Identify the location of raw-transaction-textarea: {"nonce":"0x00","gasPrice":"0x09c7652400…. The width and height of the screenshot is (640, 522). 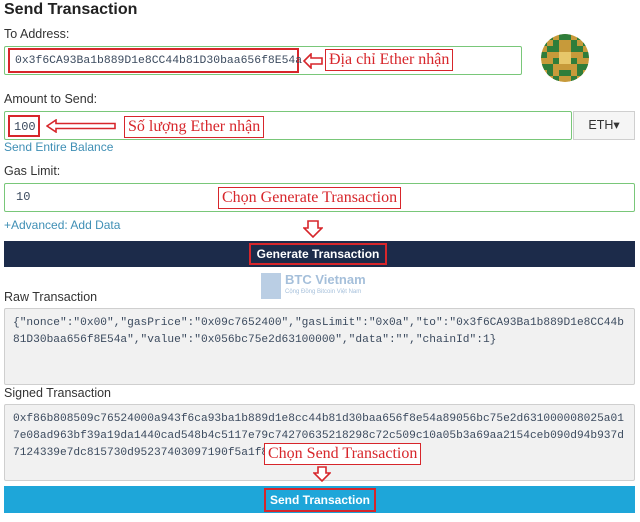
(319, 346).